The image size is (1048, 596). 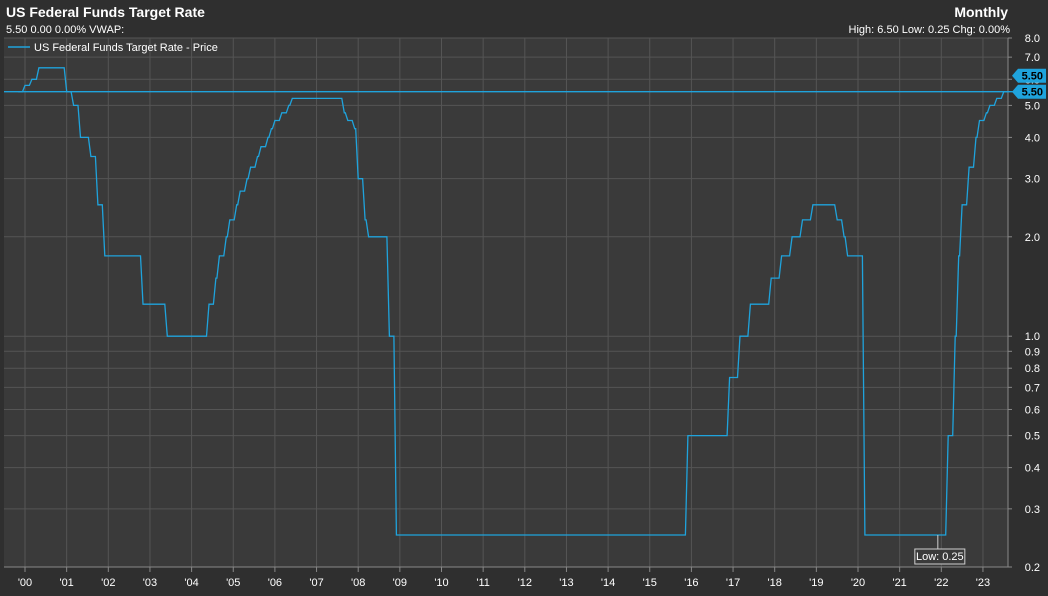 What do you see at coordinates (1032, 138) in the screenshot?
I see `y-tick-label: 4.0` at bounding box center [1032, 138].